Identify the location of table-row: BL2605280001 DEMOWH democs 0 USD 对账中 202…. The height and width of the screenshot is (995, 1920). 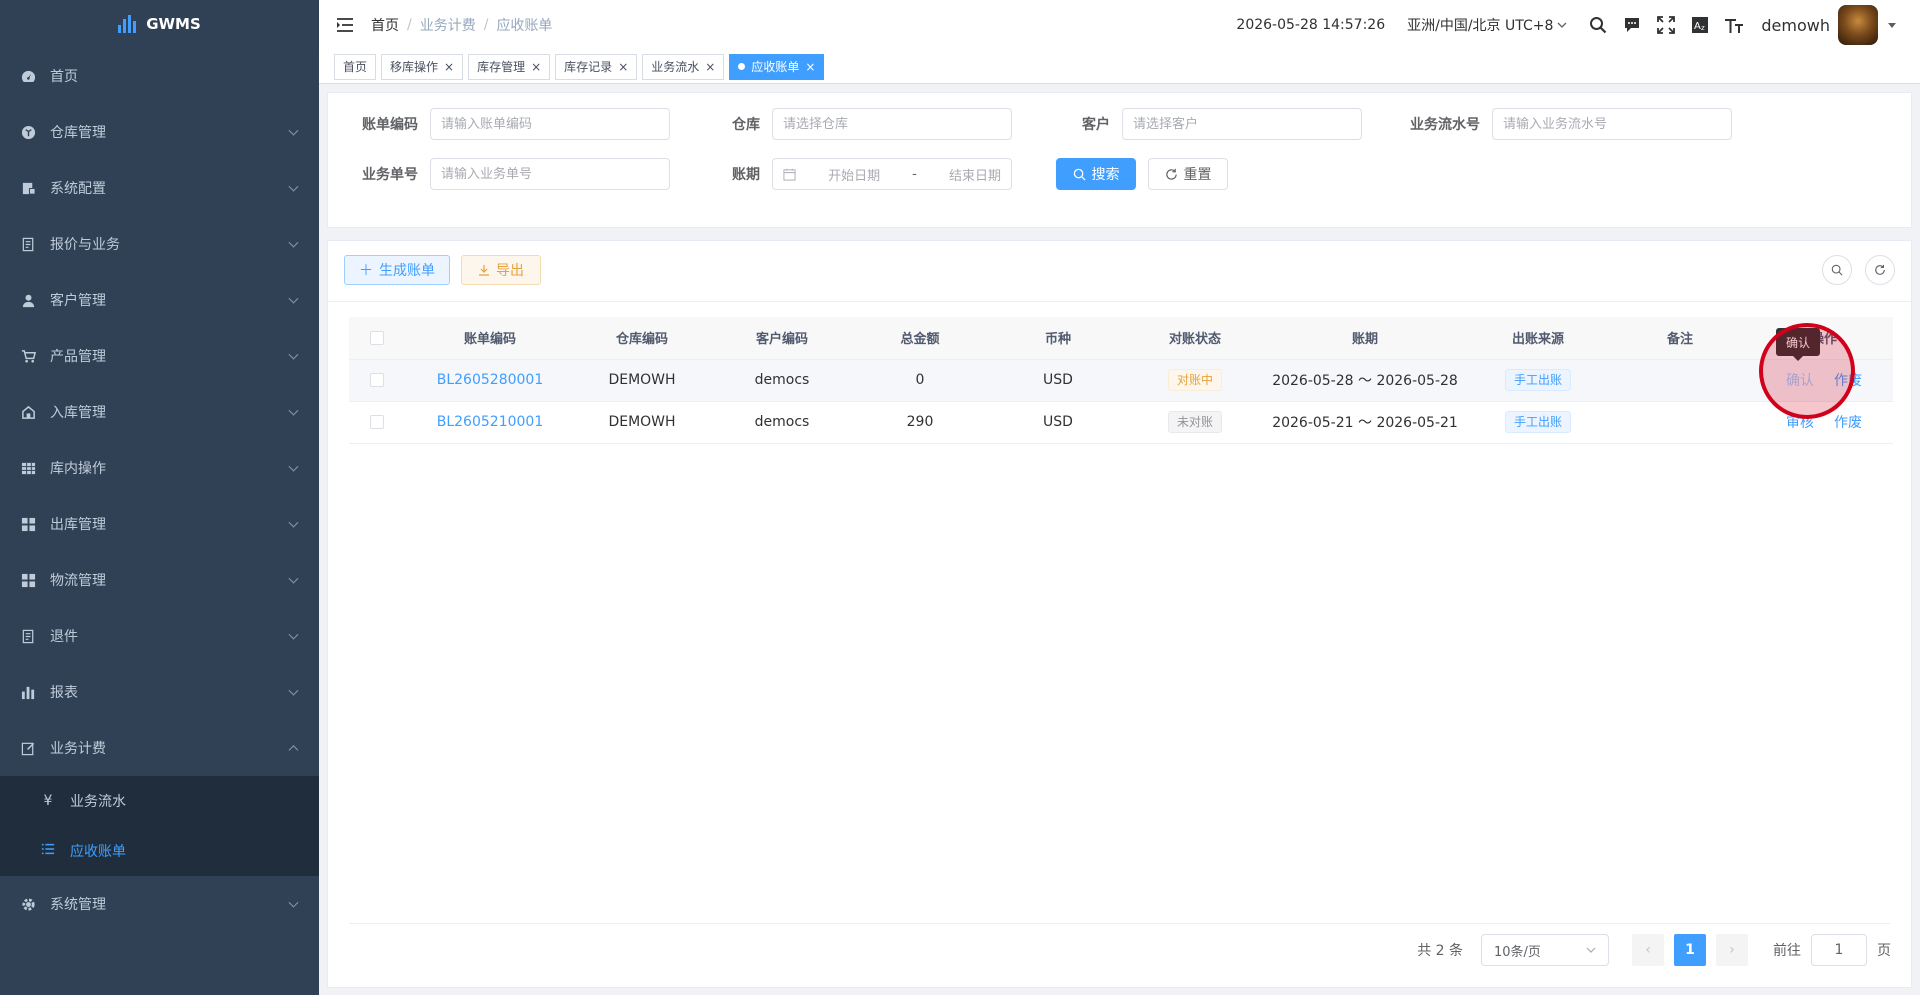
(1121, 380).